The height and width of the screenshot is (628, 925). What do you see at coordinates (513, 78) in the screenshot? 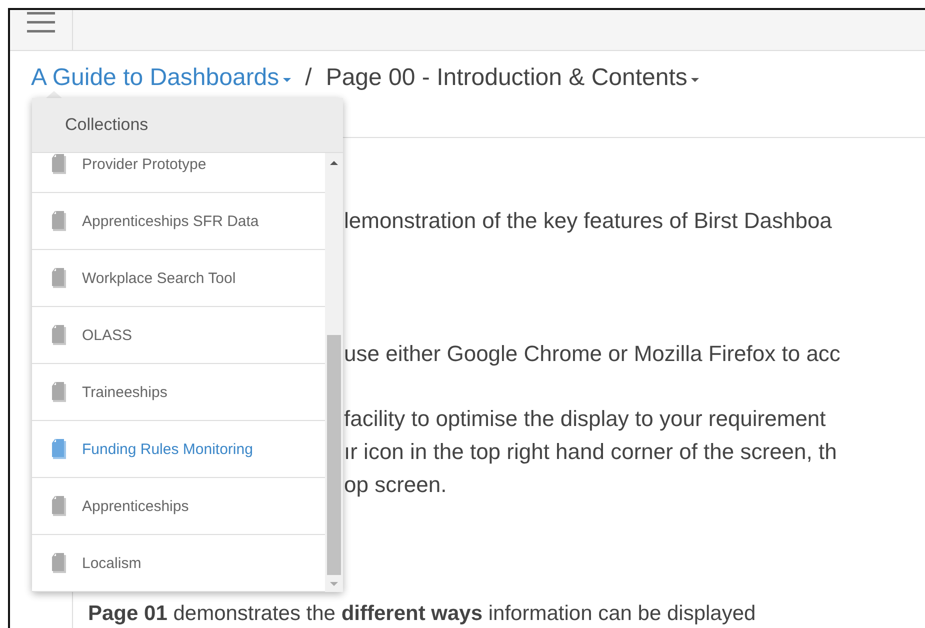
I see `page-link: Page 00 - Introduction & Contents` at bounding box center [513, 78].